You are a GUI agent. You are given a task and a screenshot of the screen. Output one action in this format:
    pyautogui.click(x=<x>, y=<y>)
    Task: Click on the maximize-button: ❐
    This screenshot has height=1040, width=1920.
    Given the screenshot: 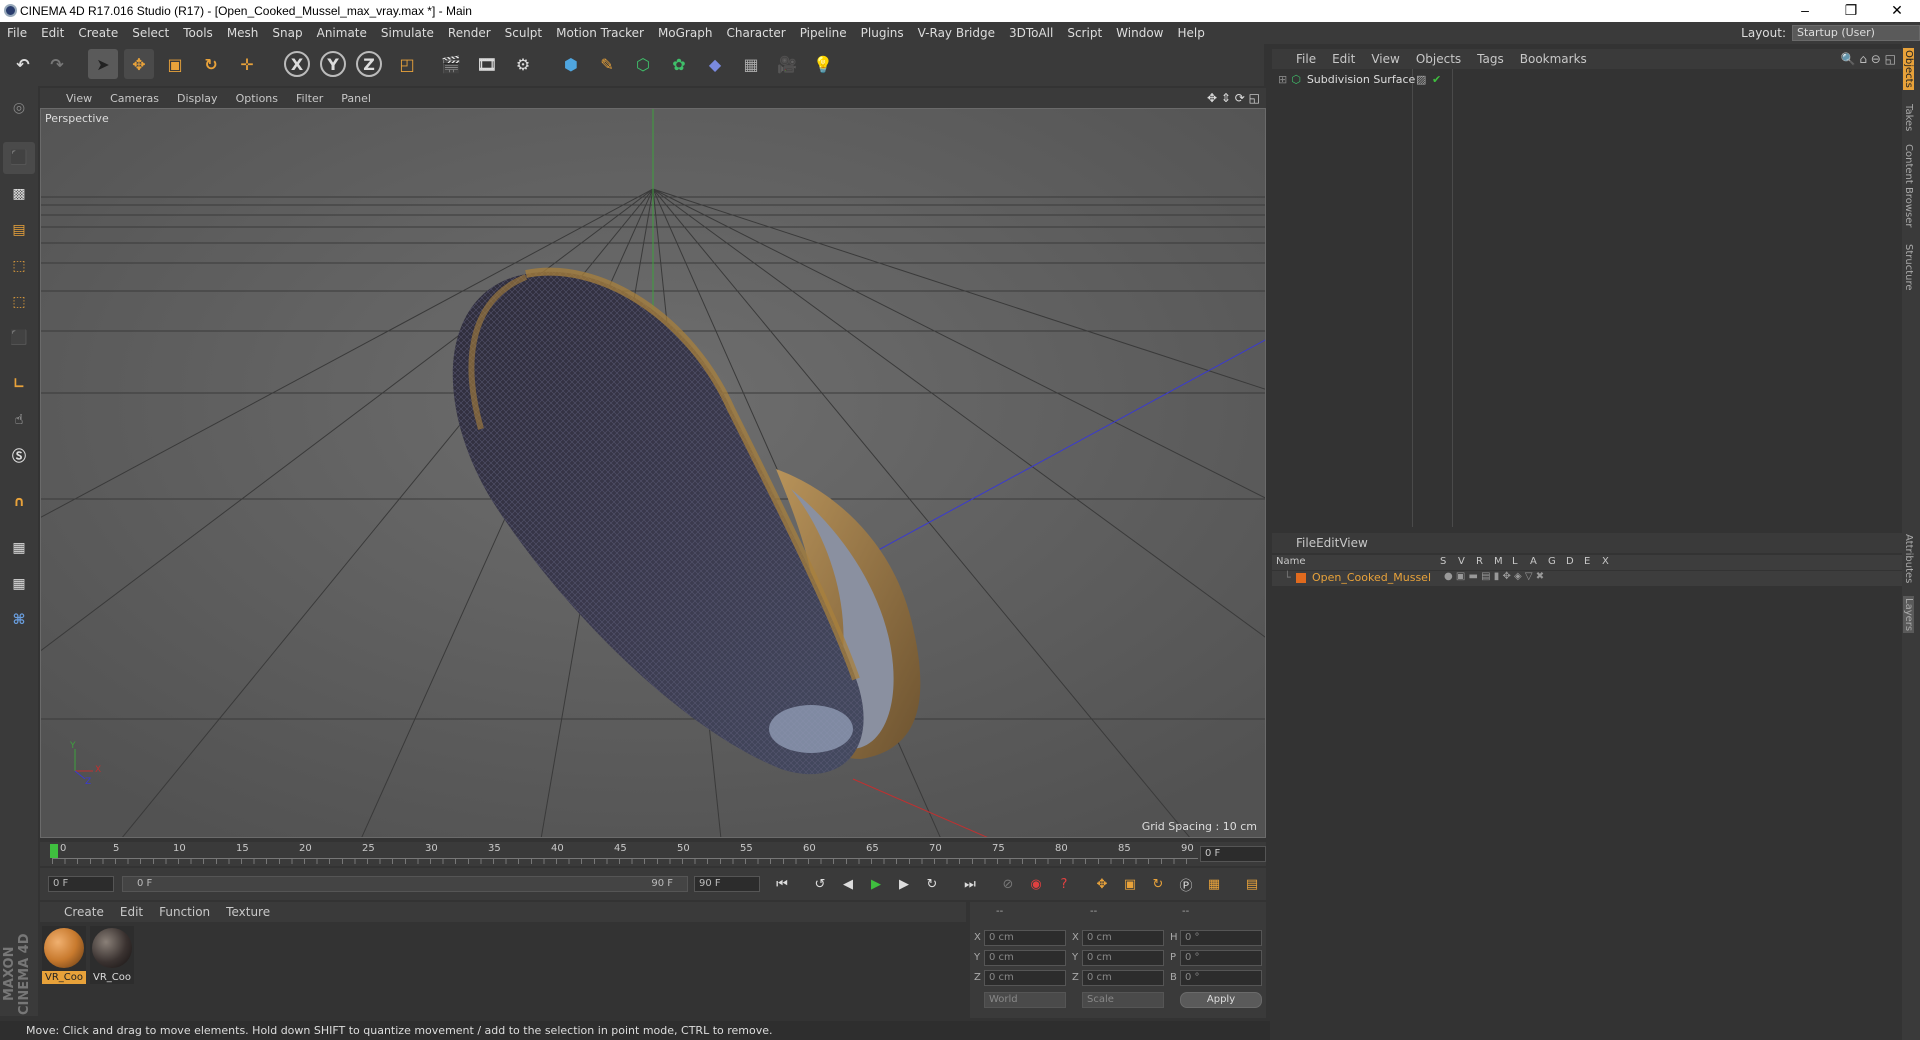 What is the action you would take?
    pyautogui.click(x=1851, y=11)
    